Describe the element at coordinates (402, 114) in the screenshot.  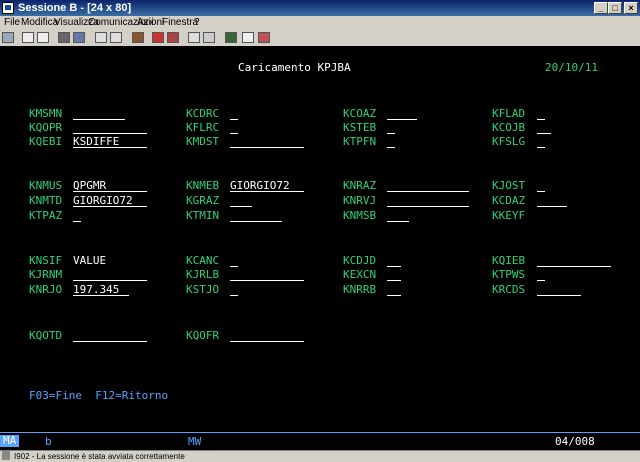
I see `input-kcoaz` at that location.